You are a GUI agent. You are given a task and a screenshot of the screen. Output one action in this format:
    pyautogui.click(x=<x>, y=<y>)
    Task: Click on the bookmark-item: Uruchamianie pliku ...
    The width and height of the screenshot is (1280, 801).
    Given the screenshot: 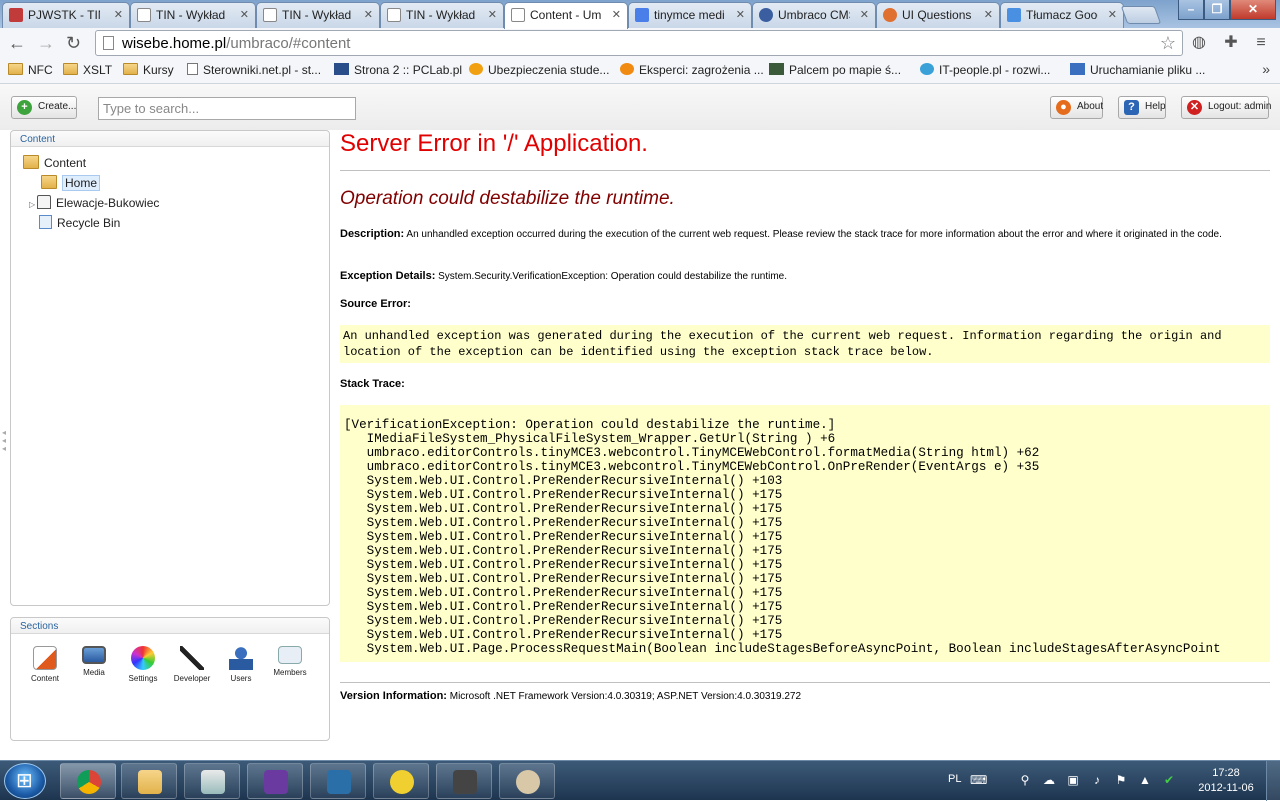 What is the action you would take?
    pyautogui.click(x=1137, y=70)
    